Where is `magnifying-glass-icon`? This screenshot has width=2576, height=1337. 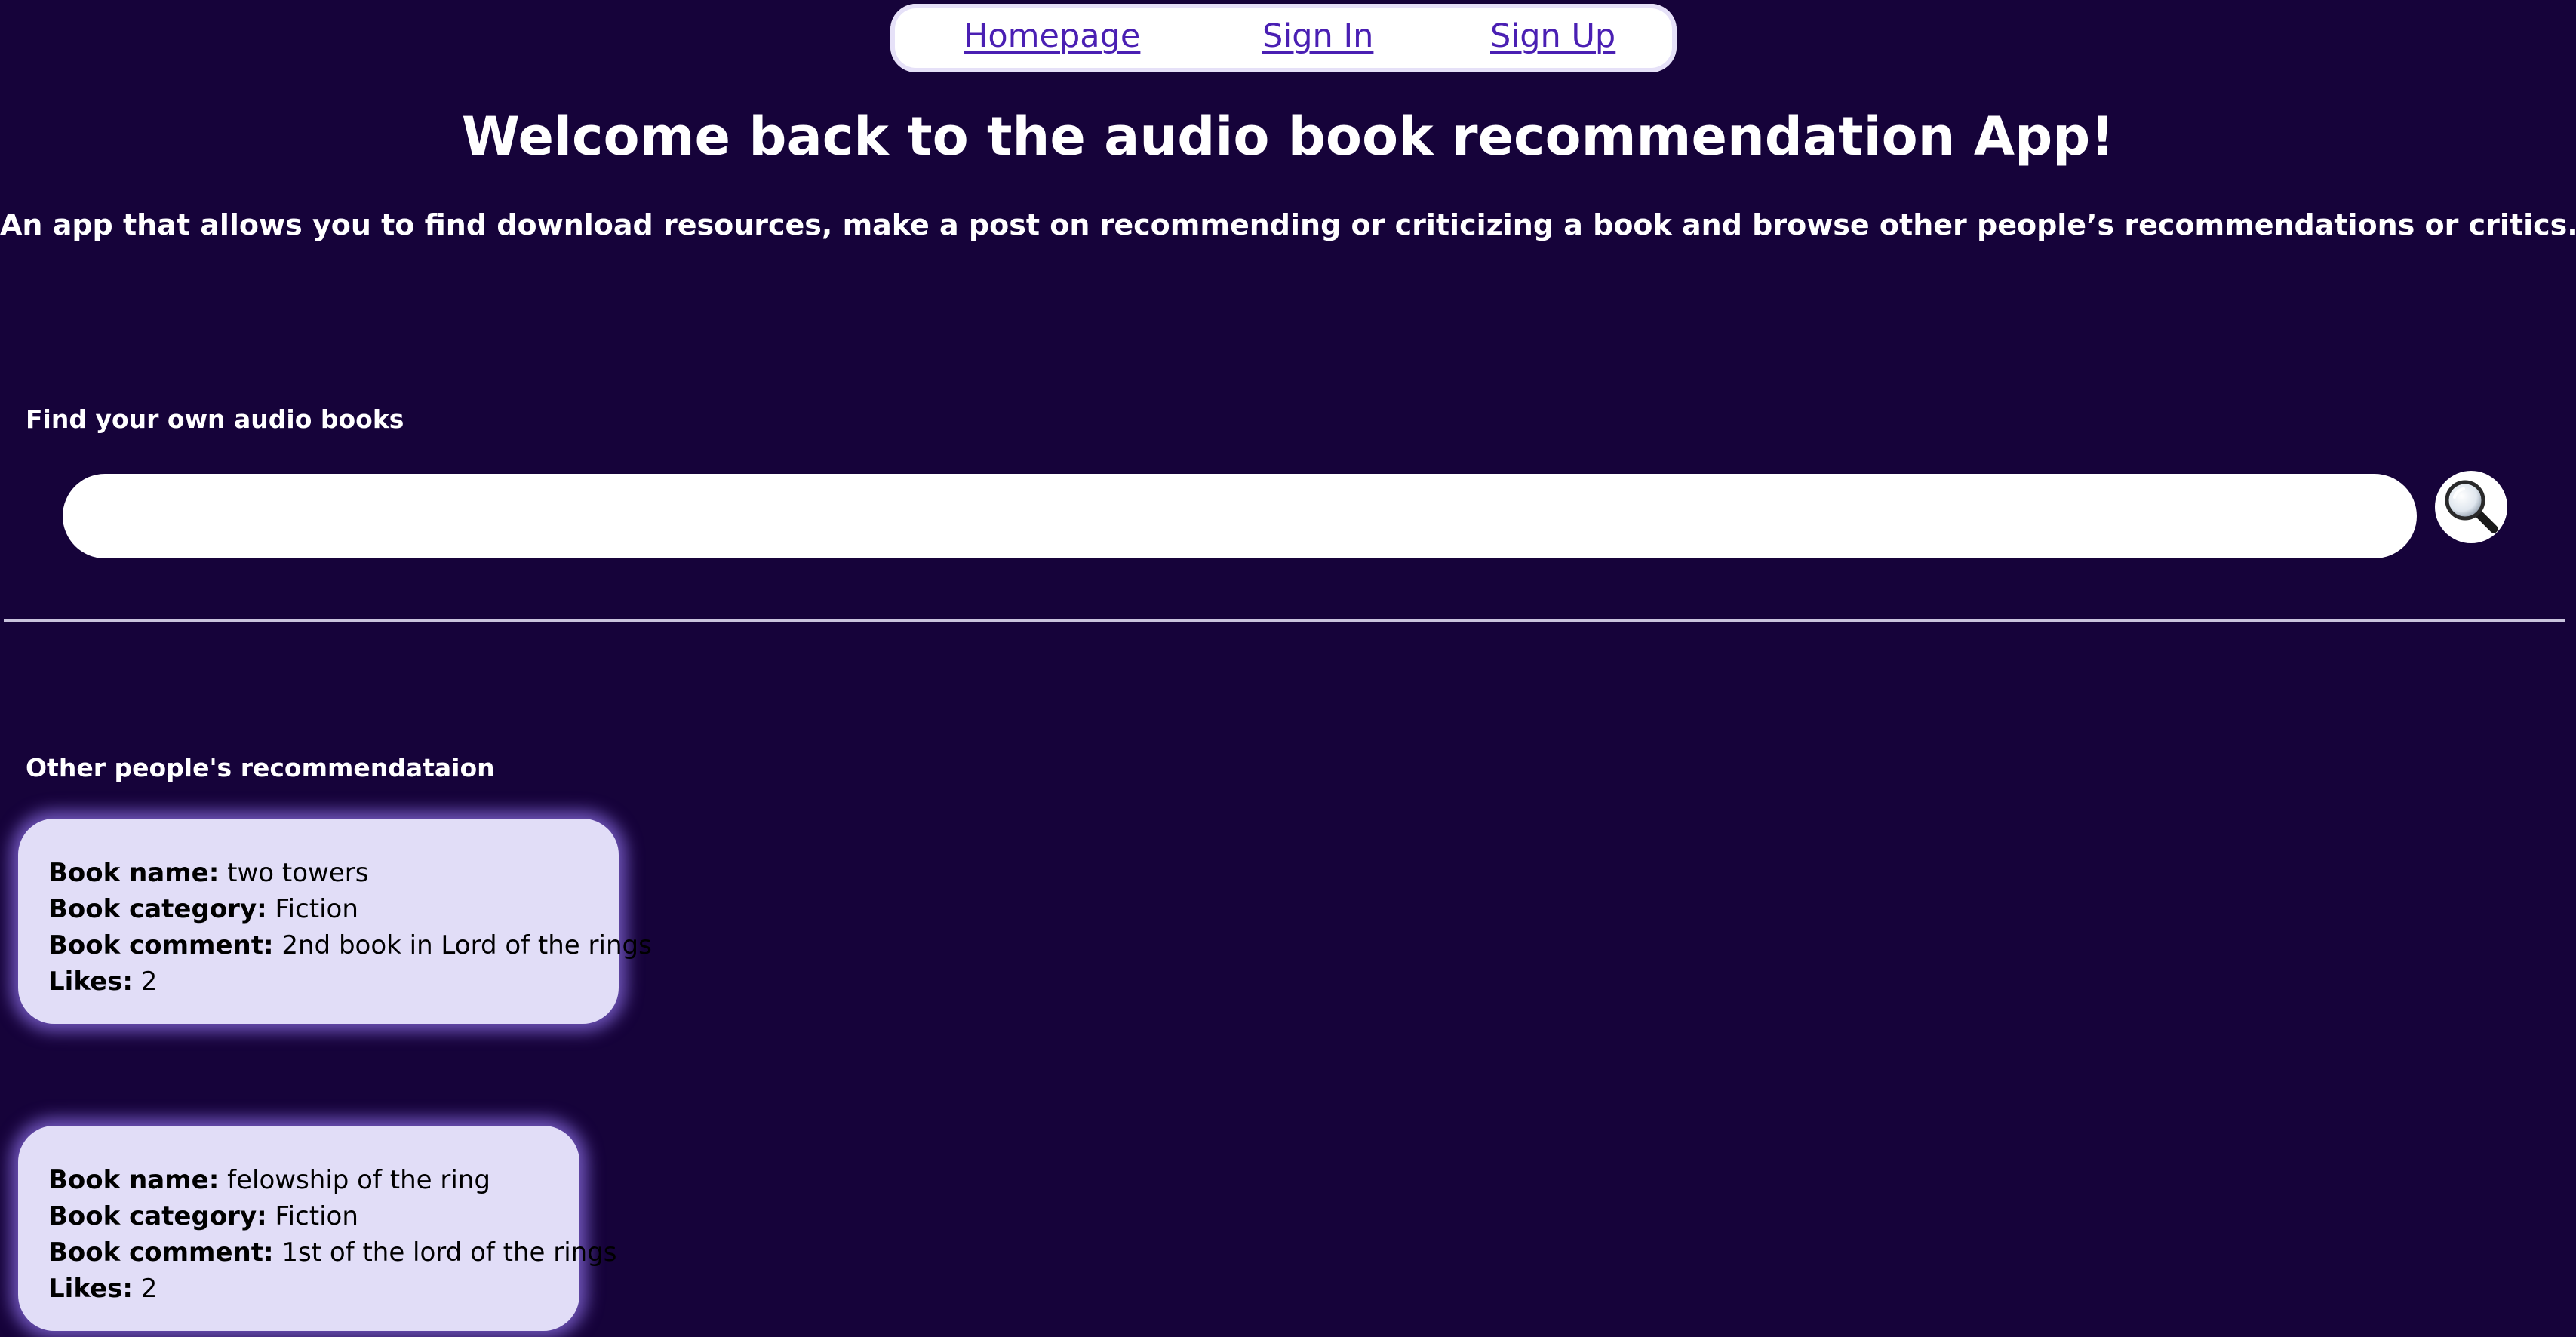
magnifying-glass-icon is located at coordinates (2471, 508).